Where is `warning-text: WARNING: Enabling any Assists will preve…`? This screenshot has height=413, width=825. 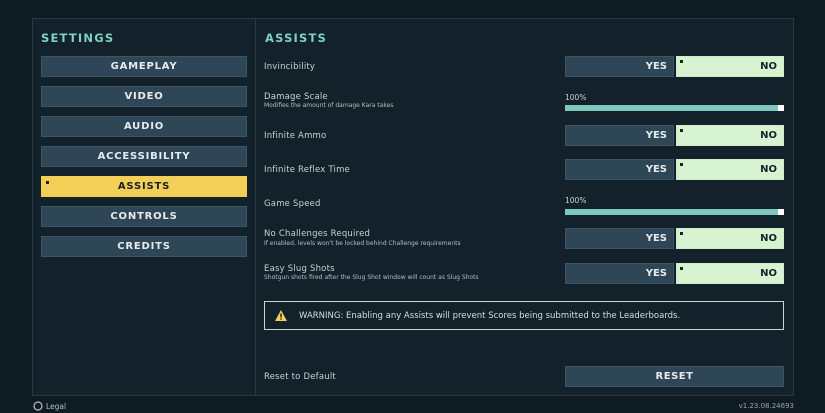
warning-text: WARNING: Enabling any Assists will preve… is located at coordinates (490, 315).